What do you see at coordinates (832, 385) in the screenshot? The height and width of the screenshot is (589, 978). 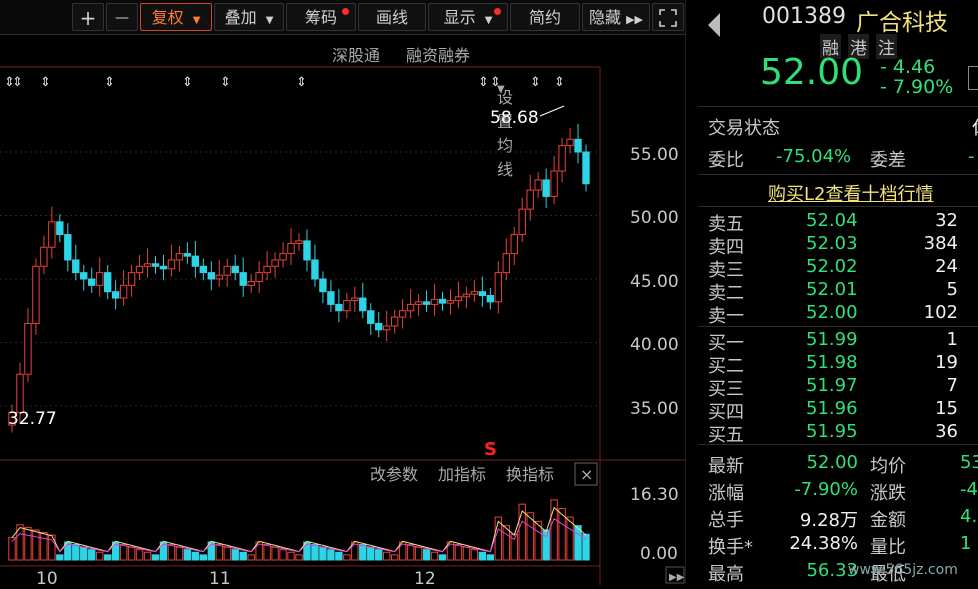 I see `bid-price: 51.97` at bounding box center [832, 385].